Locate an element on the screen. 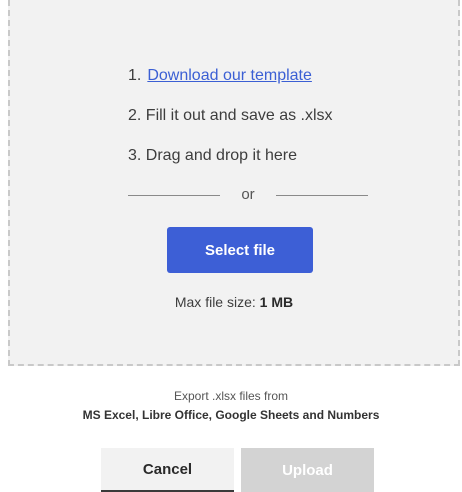  export-hint: Export .xlsx files from is located at coordinates (231, 396).